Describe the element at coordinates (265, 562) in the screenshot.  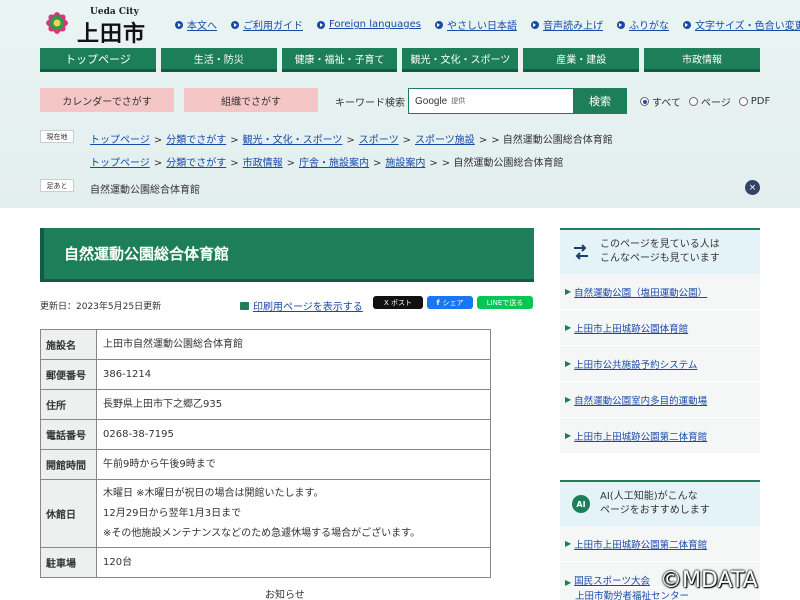
I see `table-row: 駐車場 120台` at that location.